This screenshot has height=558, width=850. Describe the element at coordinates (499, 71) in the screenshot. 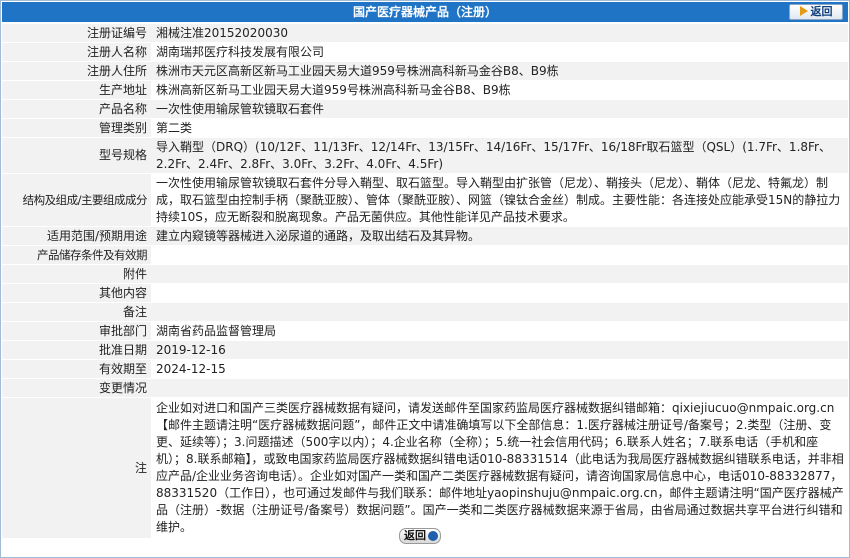

I see `field-value: 株洲市天元区高新区新马工业园天易大道959号株洲高科新马金谷B8、B9栋` at that location.